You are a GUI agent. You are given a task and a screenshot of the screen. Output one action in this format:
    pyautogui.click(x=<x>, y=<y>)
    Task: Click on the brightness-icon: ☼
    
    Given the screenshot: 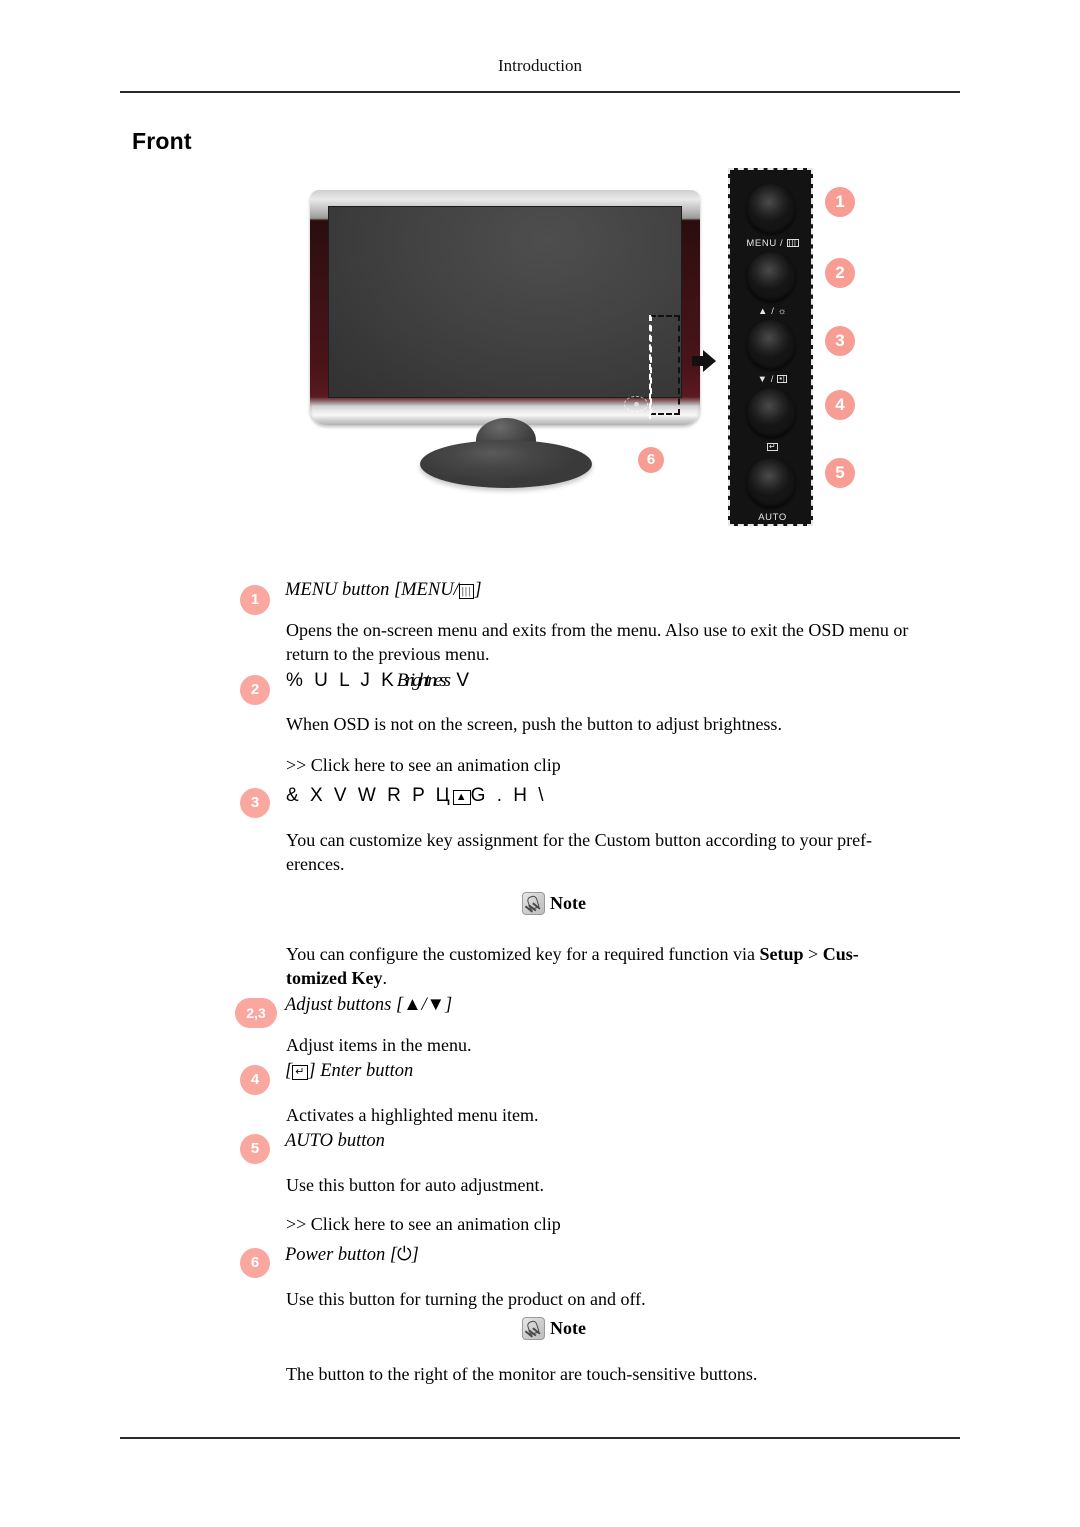 What is the action you would take?
    pyautogui.click(x=782, y=311)
    